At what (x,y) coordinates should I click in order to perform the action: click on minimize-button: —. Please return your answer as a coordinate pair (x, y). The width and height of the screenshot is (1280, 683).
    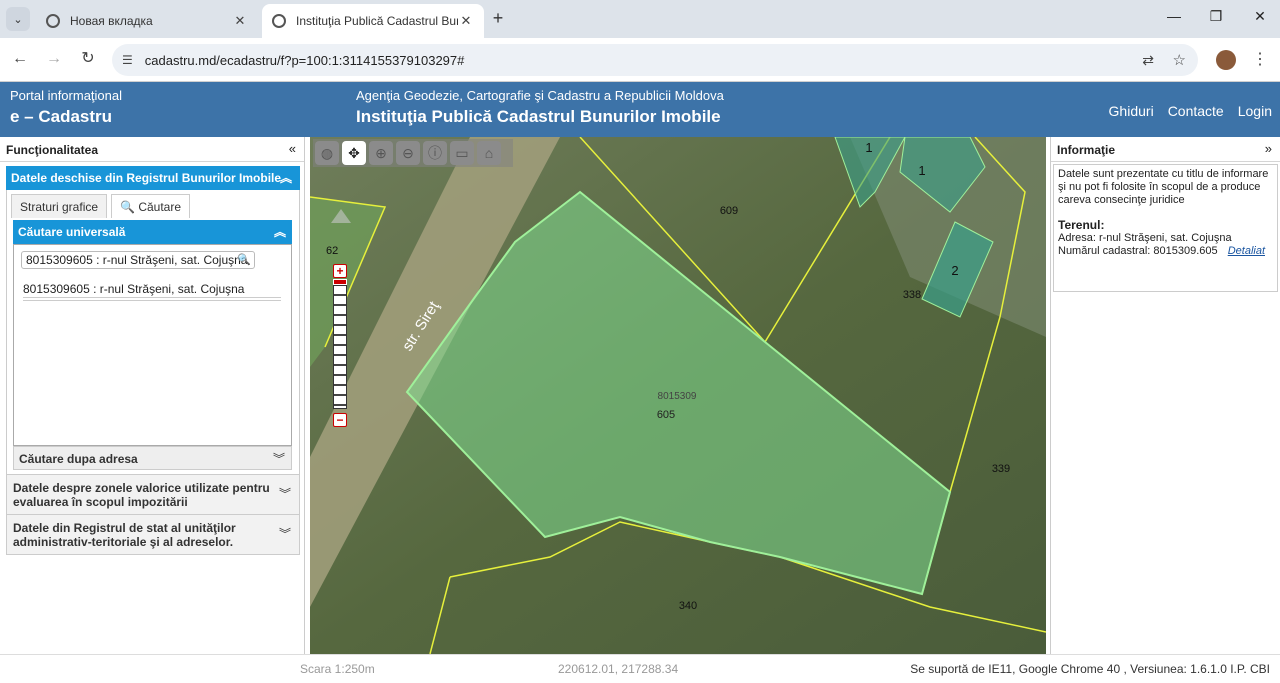
    Looking at the image, I should click on (1174, 16).